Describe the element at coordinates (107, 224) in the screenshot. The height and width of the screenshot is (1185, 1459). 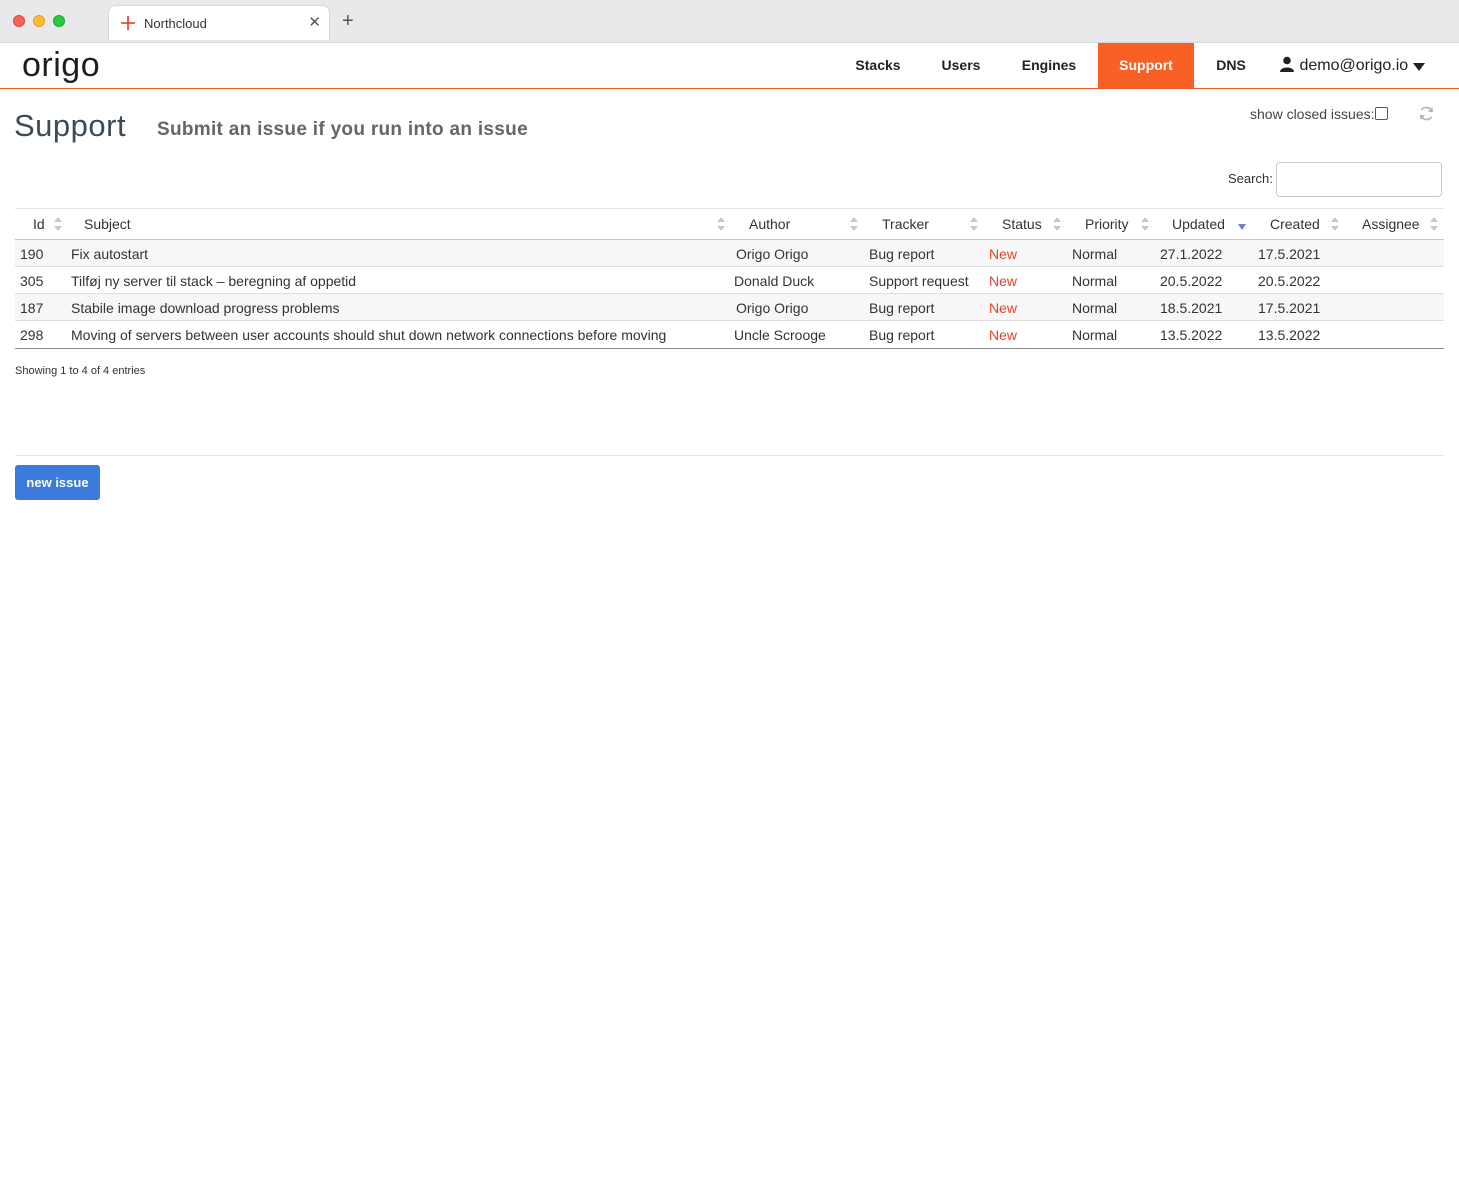
I see `column-header-subject: Subject` at that location.